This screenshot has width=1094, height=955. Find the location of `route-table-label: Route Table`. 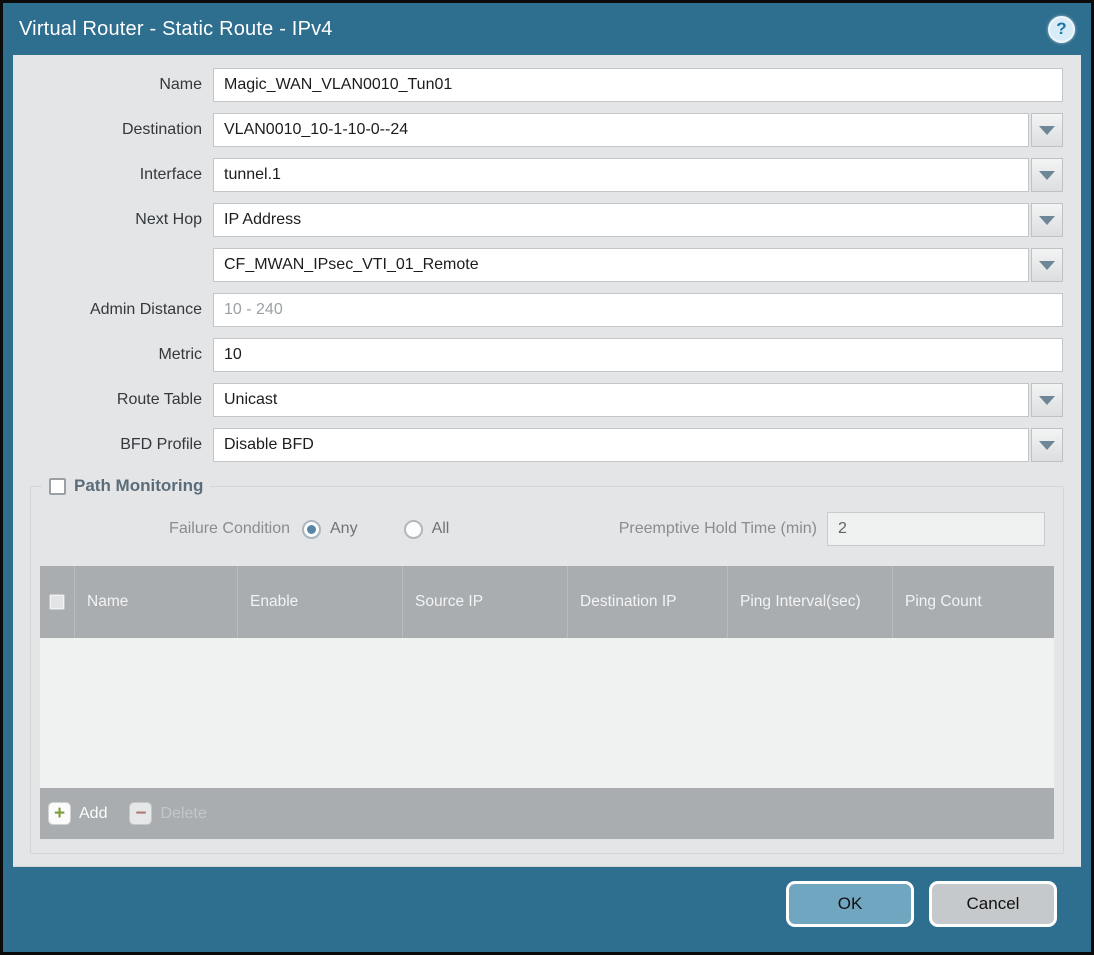

route-table-label: Route Table is located at coordinates (159, 399).